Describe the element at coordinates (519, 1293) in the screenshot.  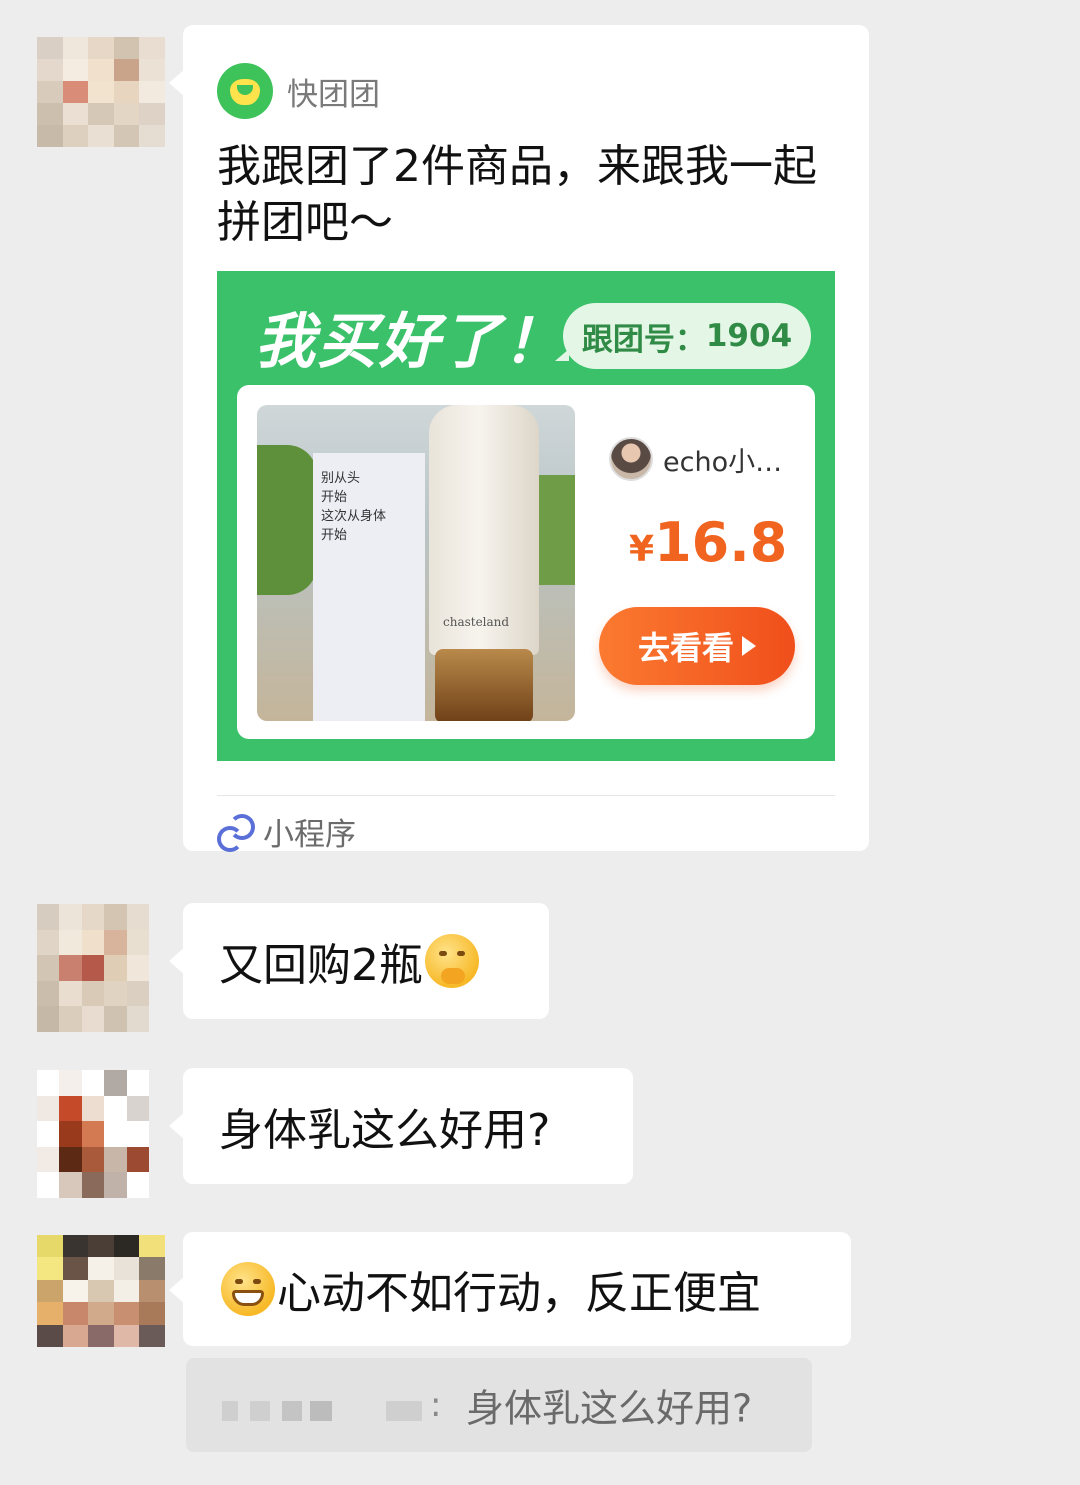
I see `message-text-content: 心动不如行动，反正便宜` at that location.